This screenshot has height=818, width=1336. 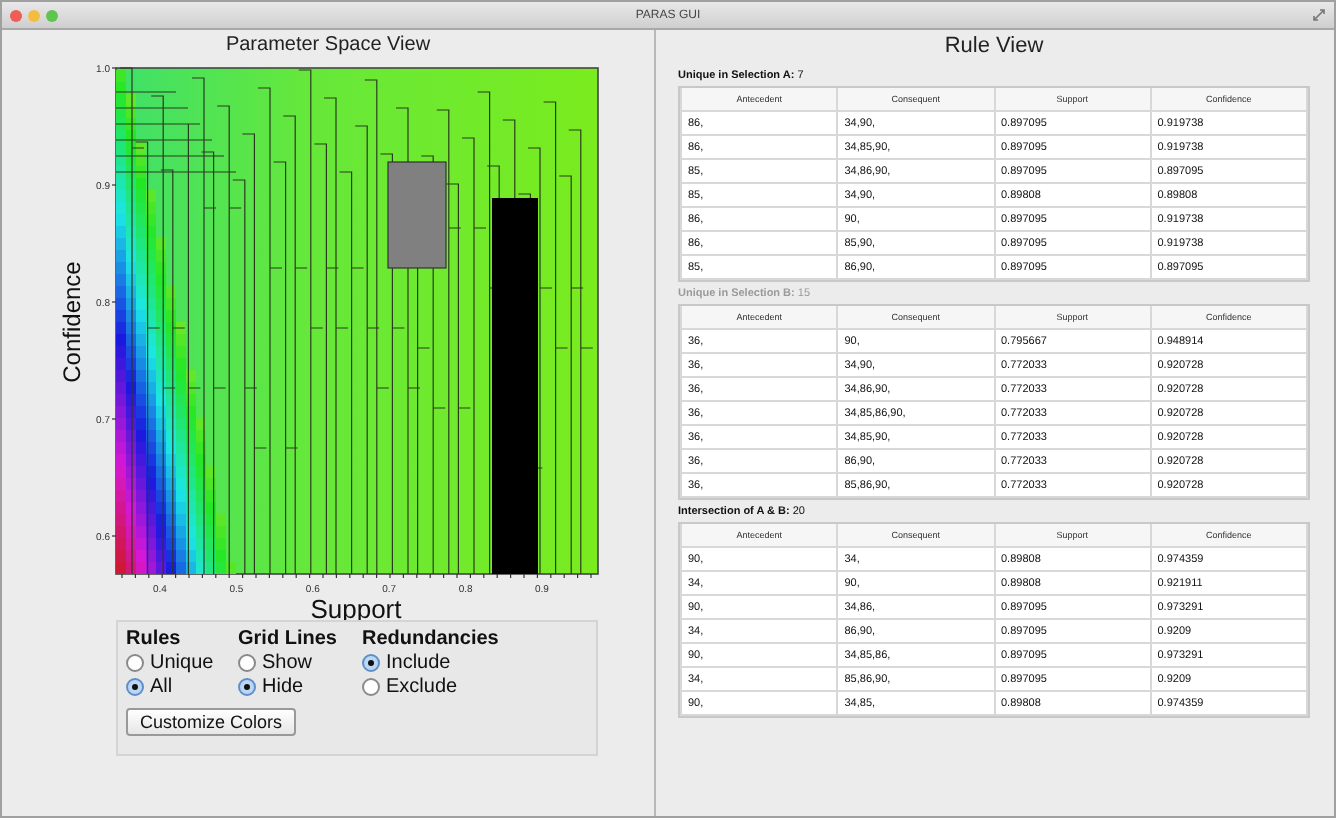 I want to click on panel-title: Rule View, so click(x=994, y=47).